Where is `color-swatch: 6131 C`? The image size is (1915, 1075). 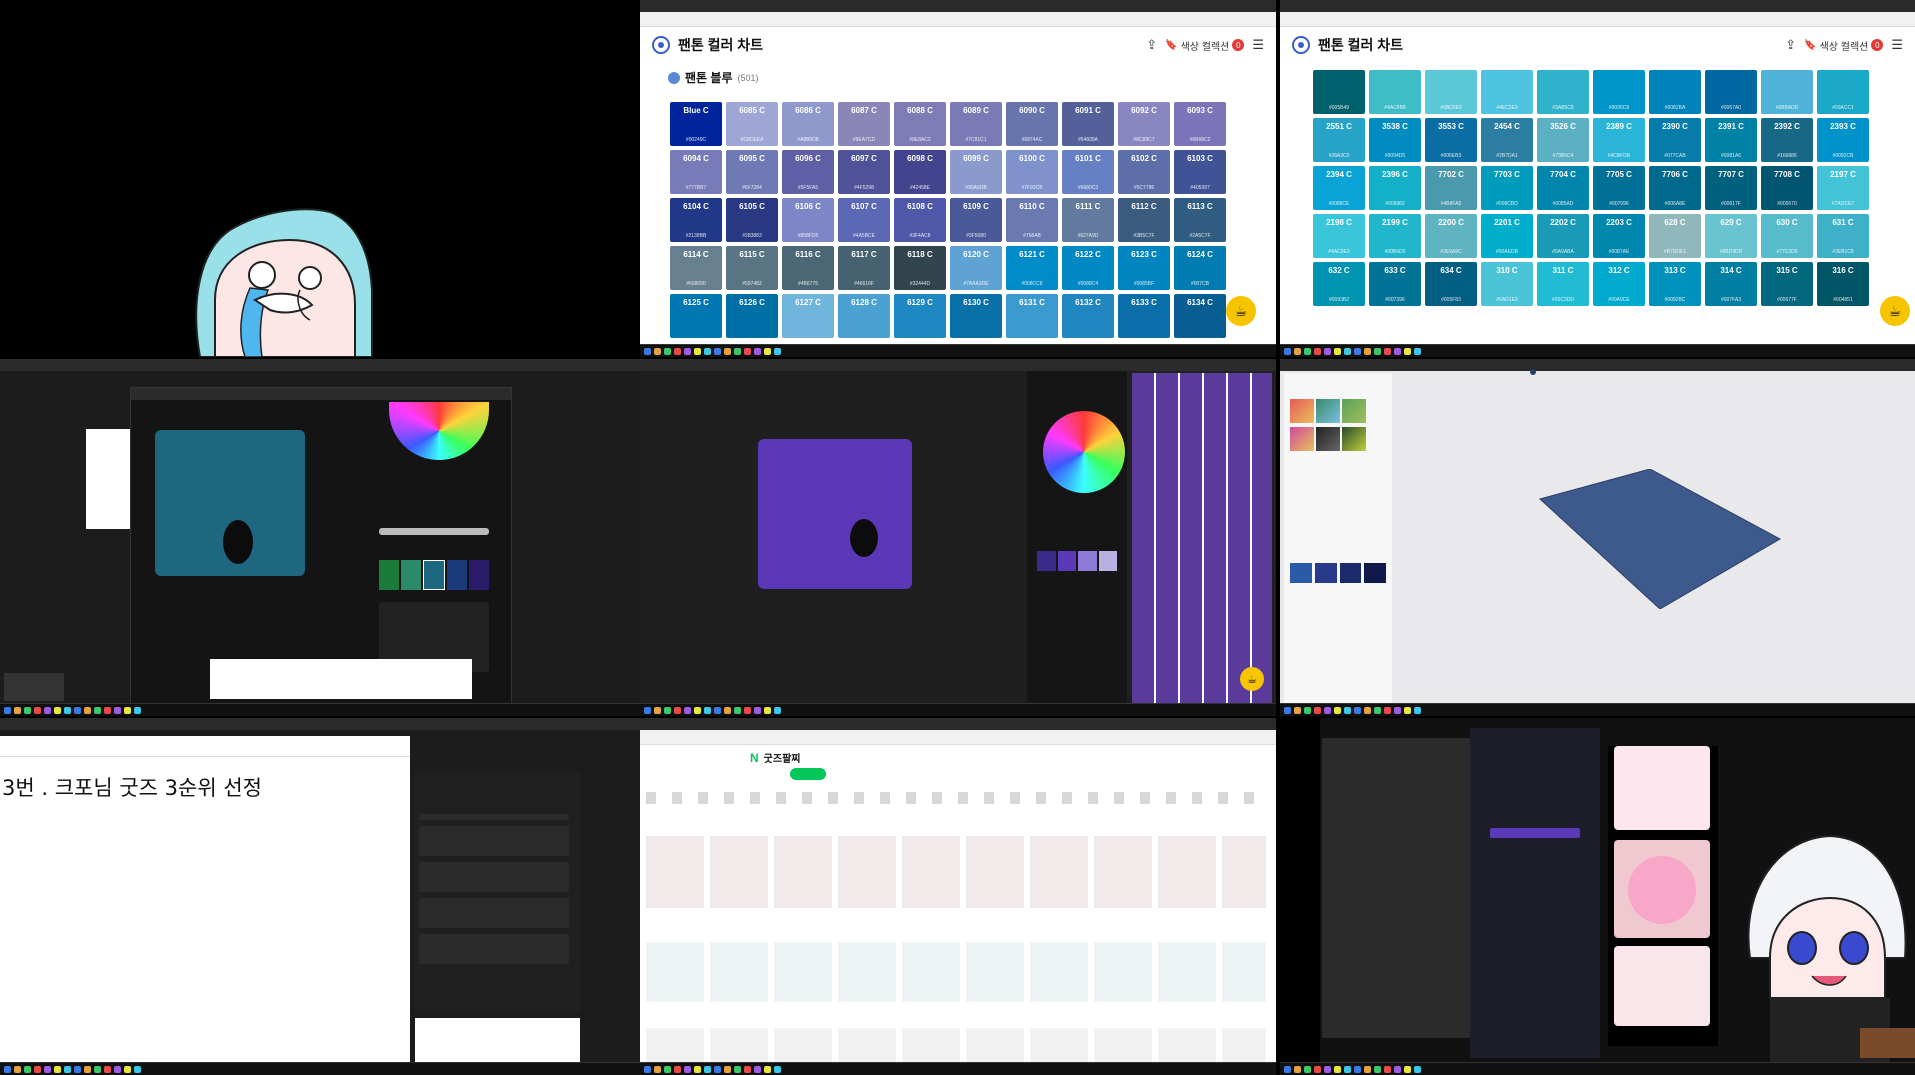 color-swatch: 6131 C is located at coordinates (1032, 316).